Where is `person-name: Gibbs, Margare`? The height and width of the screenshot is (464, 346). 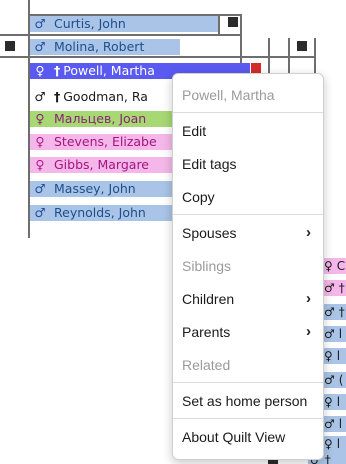
person-name: Gibbs, Margare is located at coordinates (102, 164).